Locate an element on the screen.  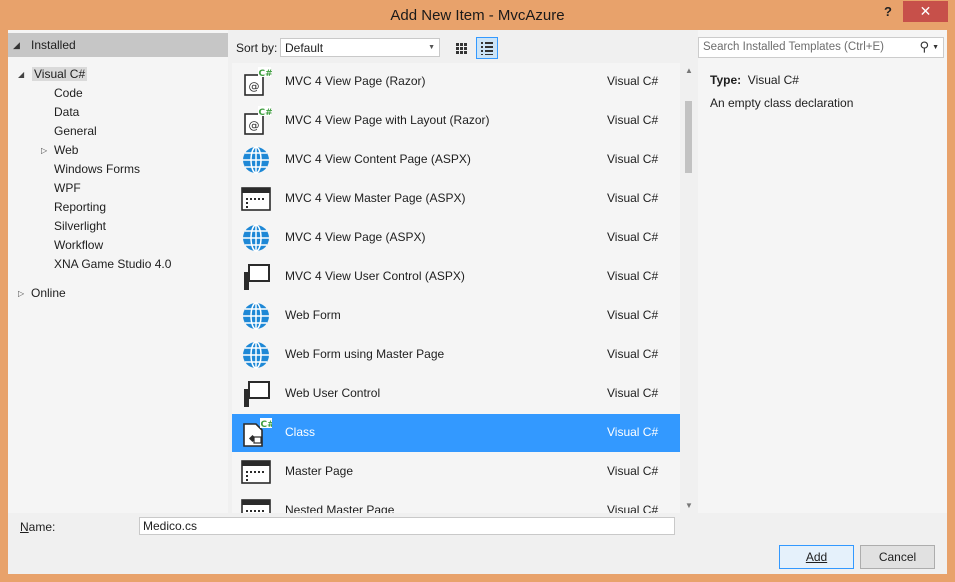
template-row: MVC 4 View User Control (ASPX) Visual C# is located at coordinates (456, 277).